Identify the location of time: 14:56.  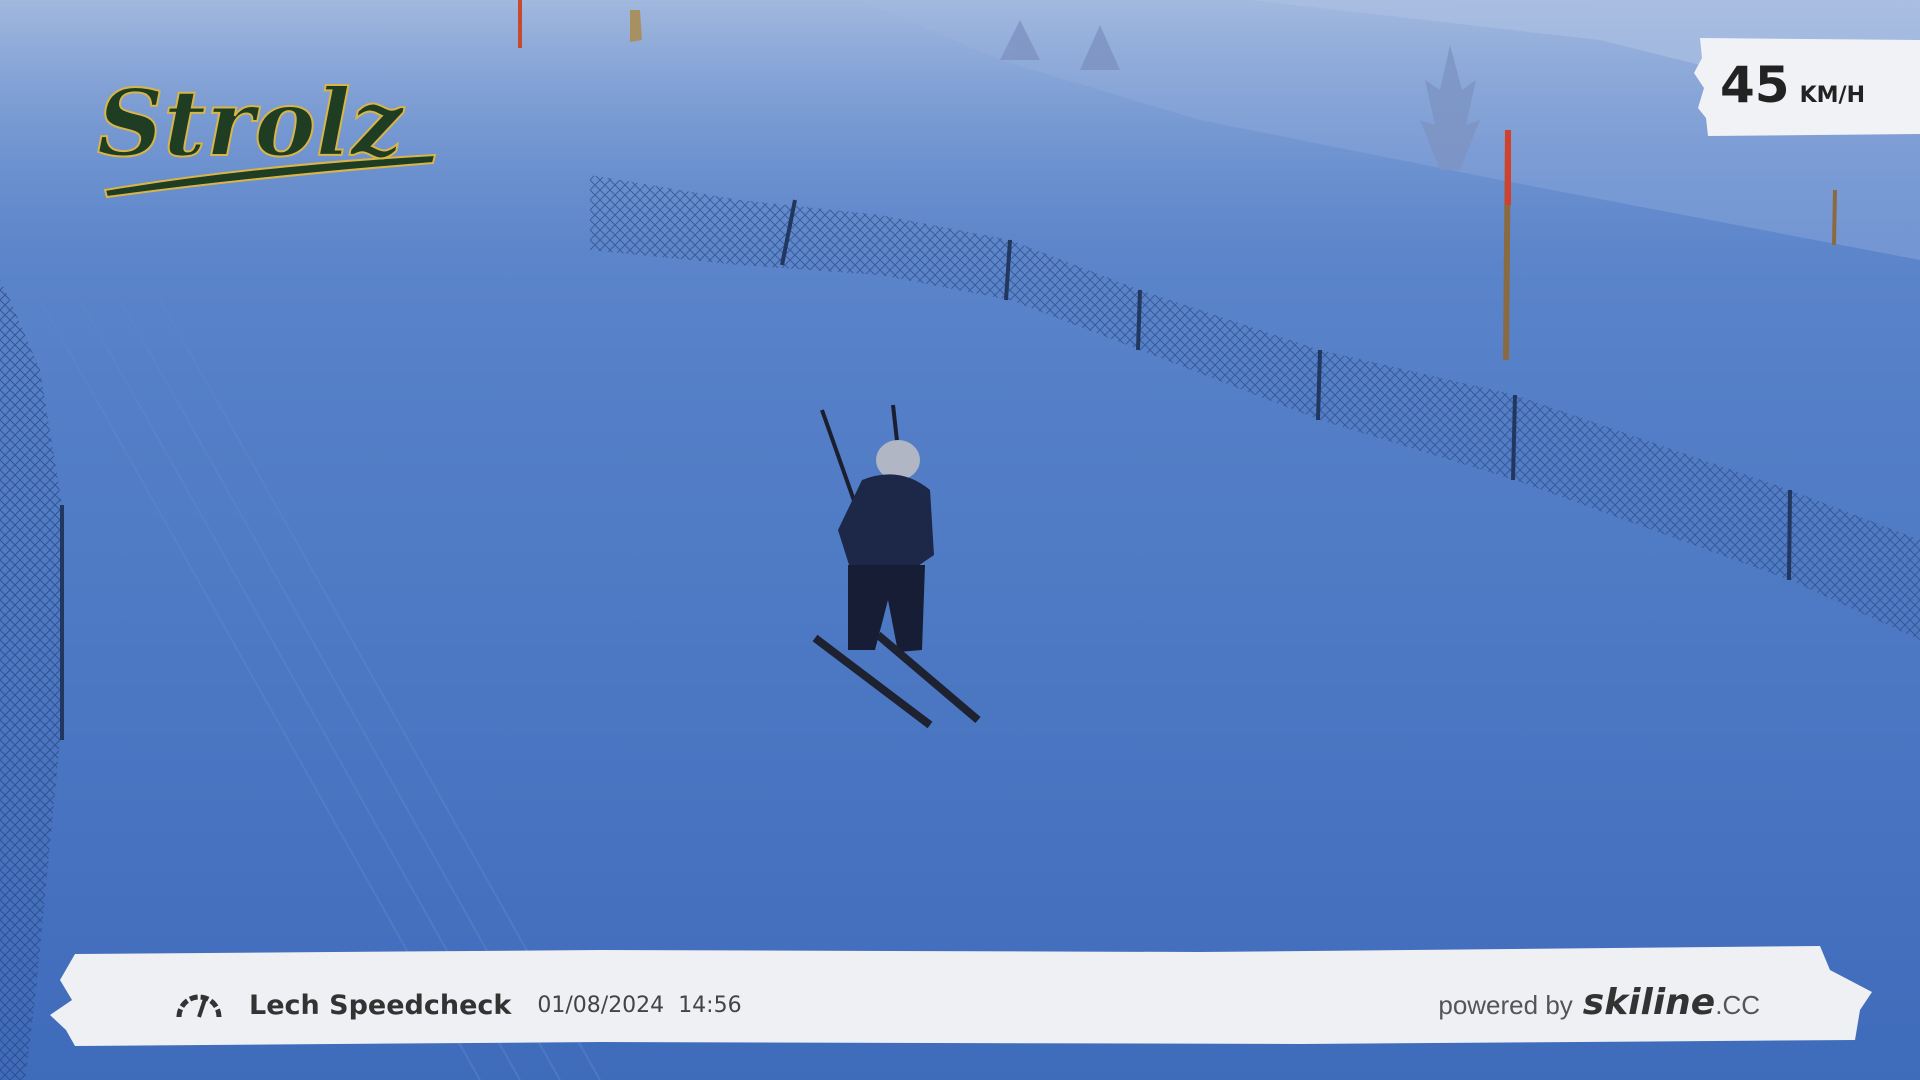
(710, 1005).